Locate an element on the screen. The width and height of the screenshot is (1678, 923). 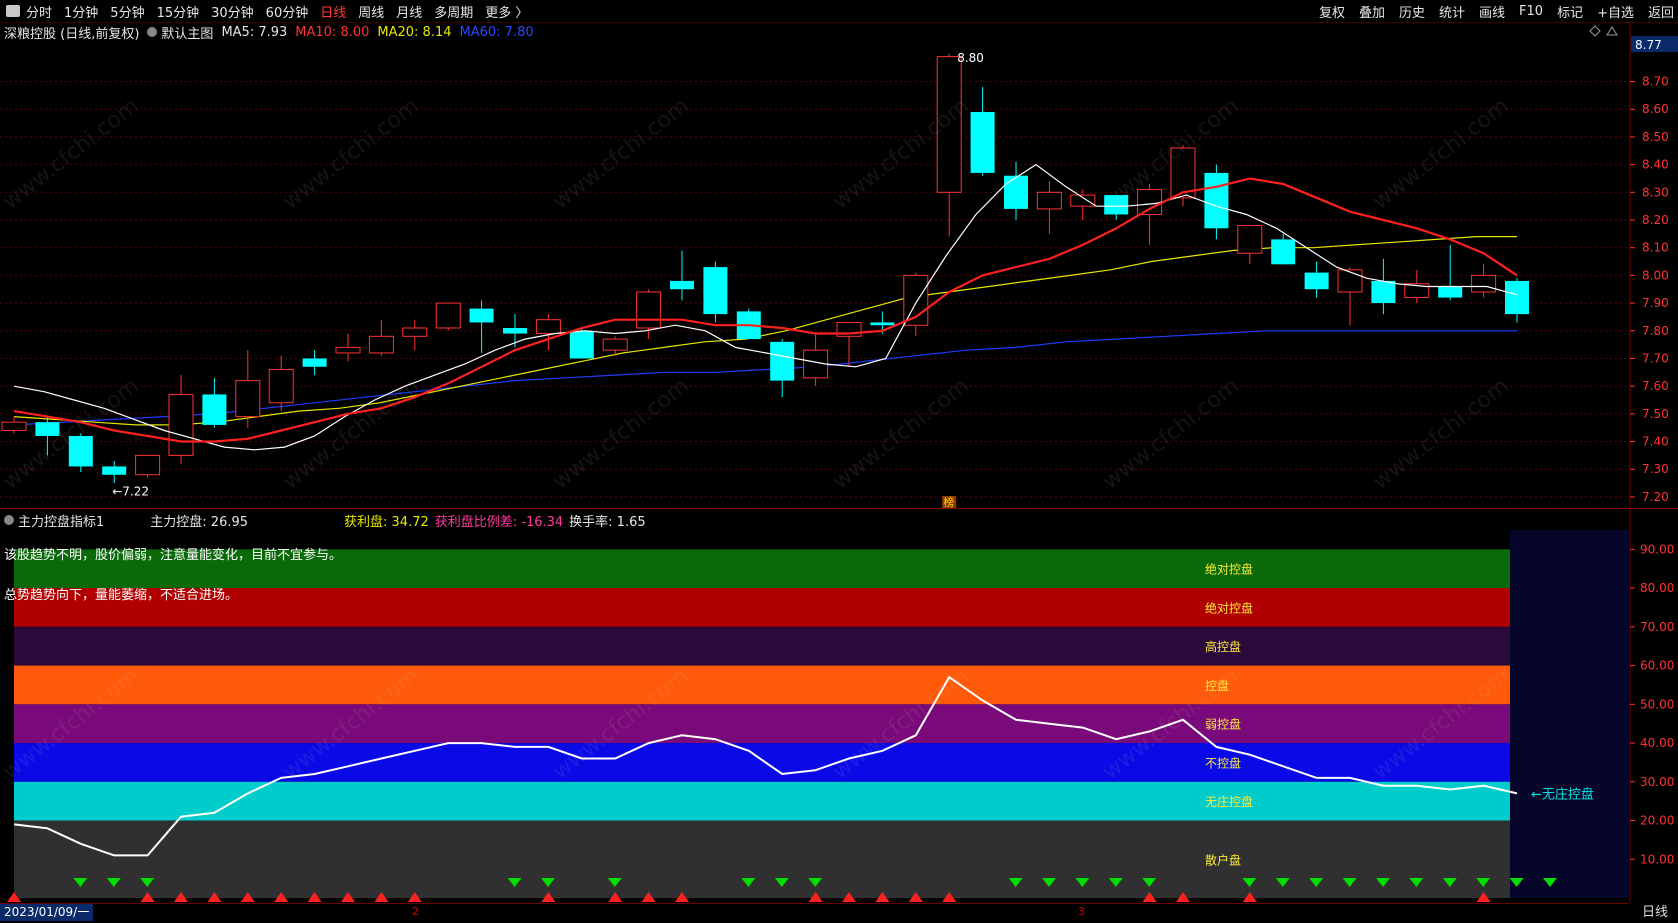
price-tick-label: 7.70 is located at coordinates (1655, 358).